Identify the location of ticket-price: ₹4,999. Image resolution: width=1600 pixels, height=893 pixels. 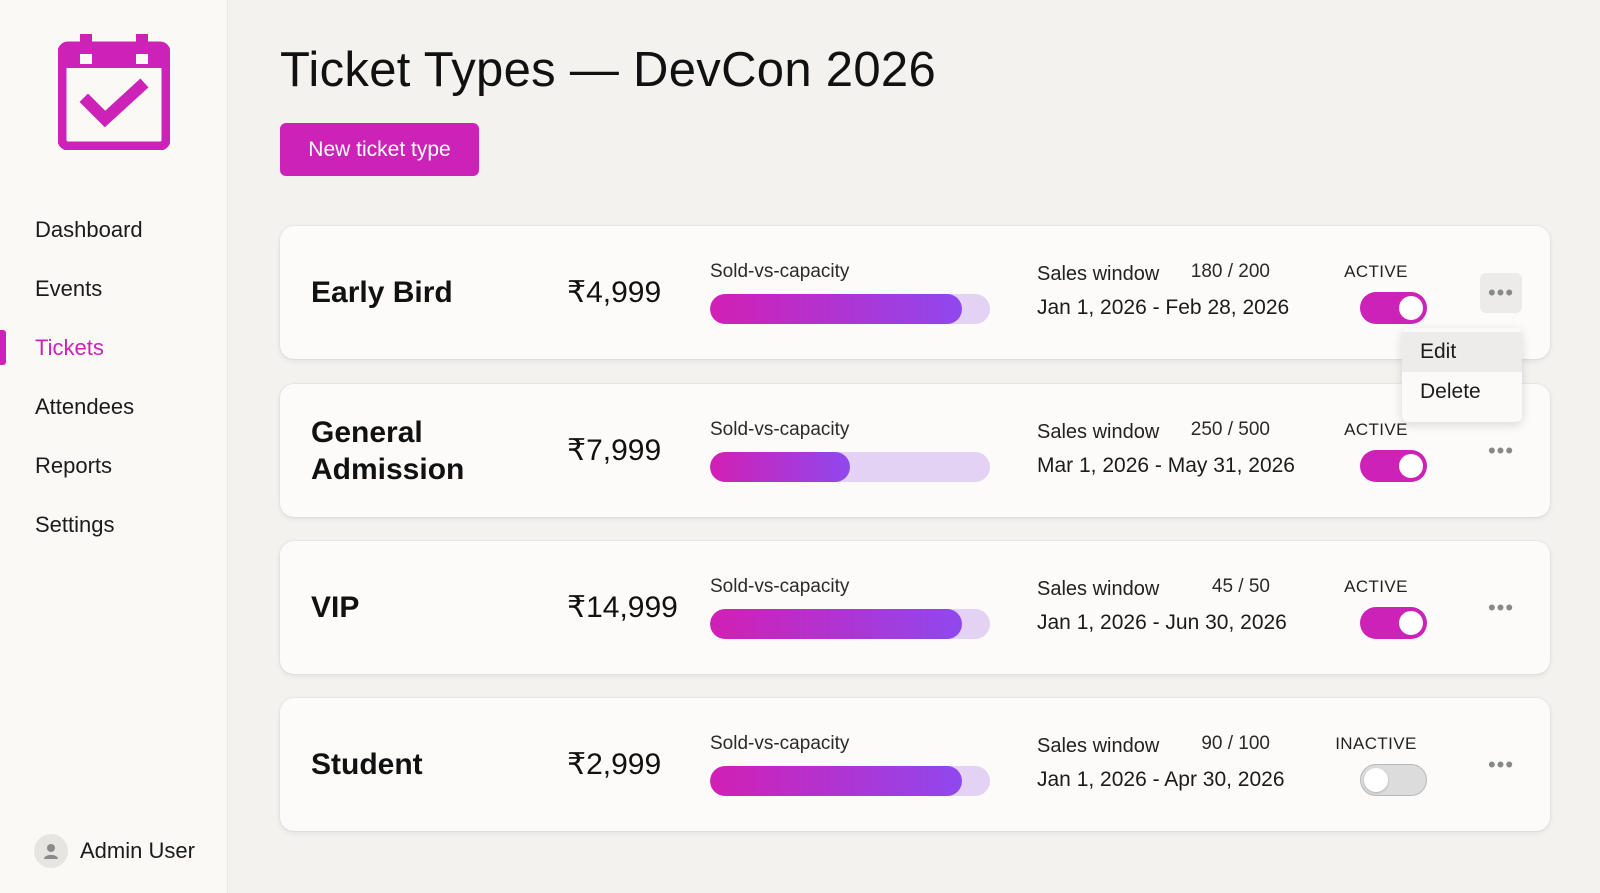
(614, 292).